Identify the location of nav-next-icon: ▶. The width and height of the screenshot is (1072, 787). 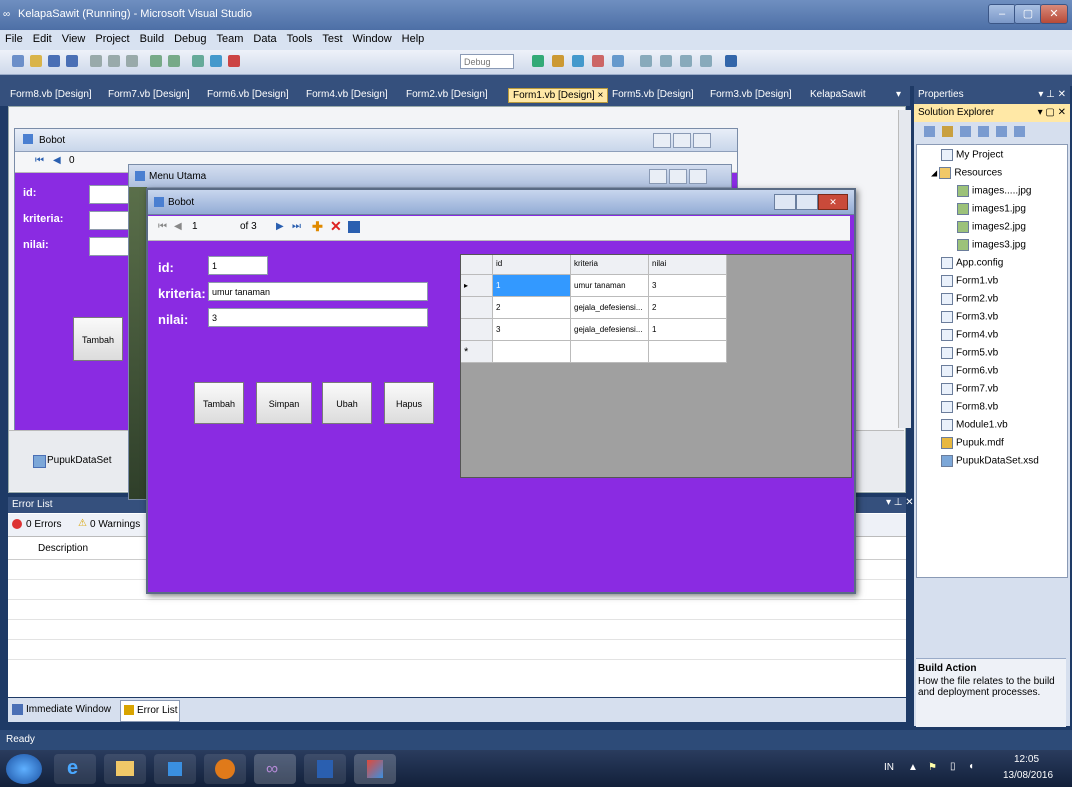
(280, 226).